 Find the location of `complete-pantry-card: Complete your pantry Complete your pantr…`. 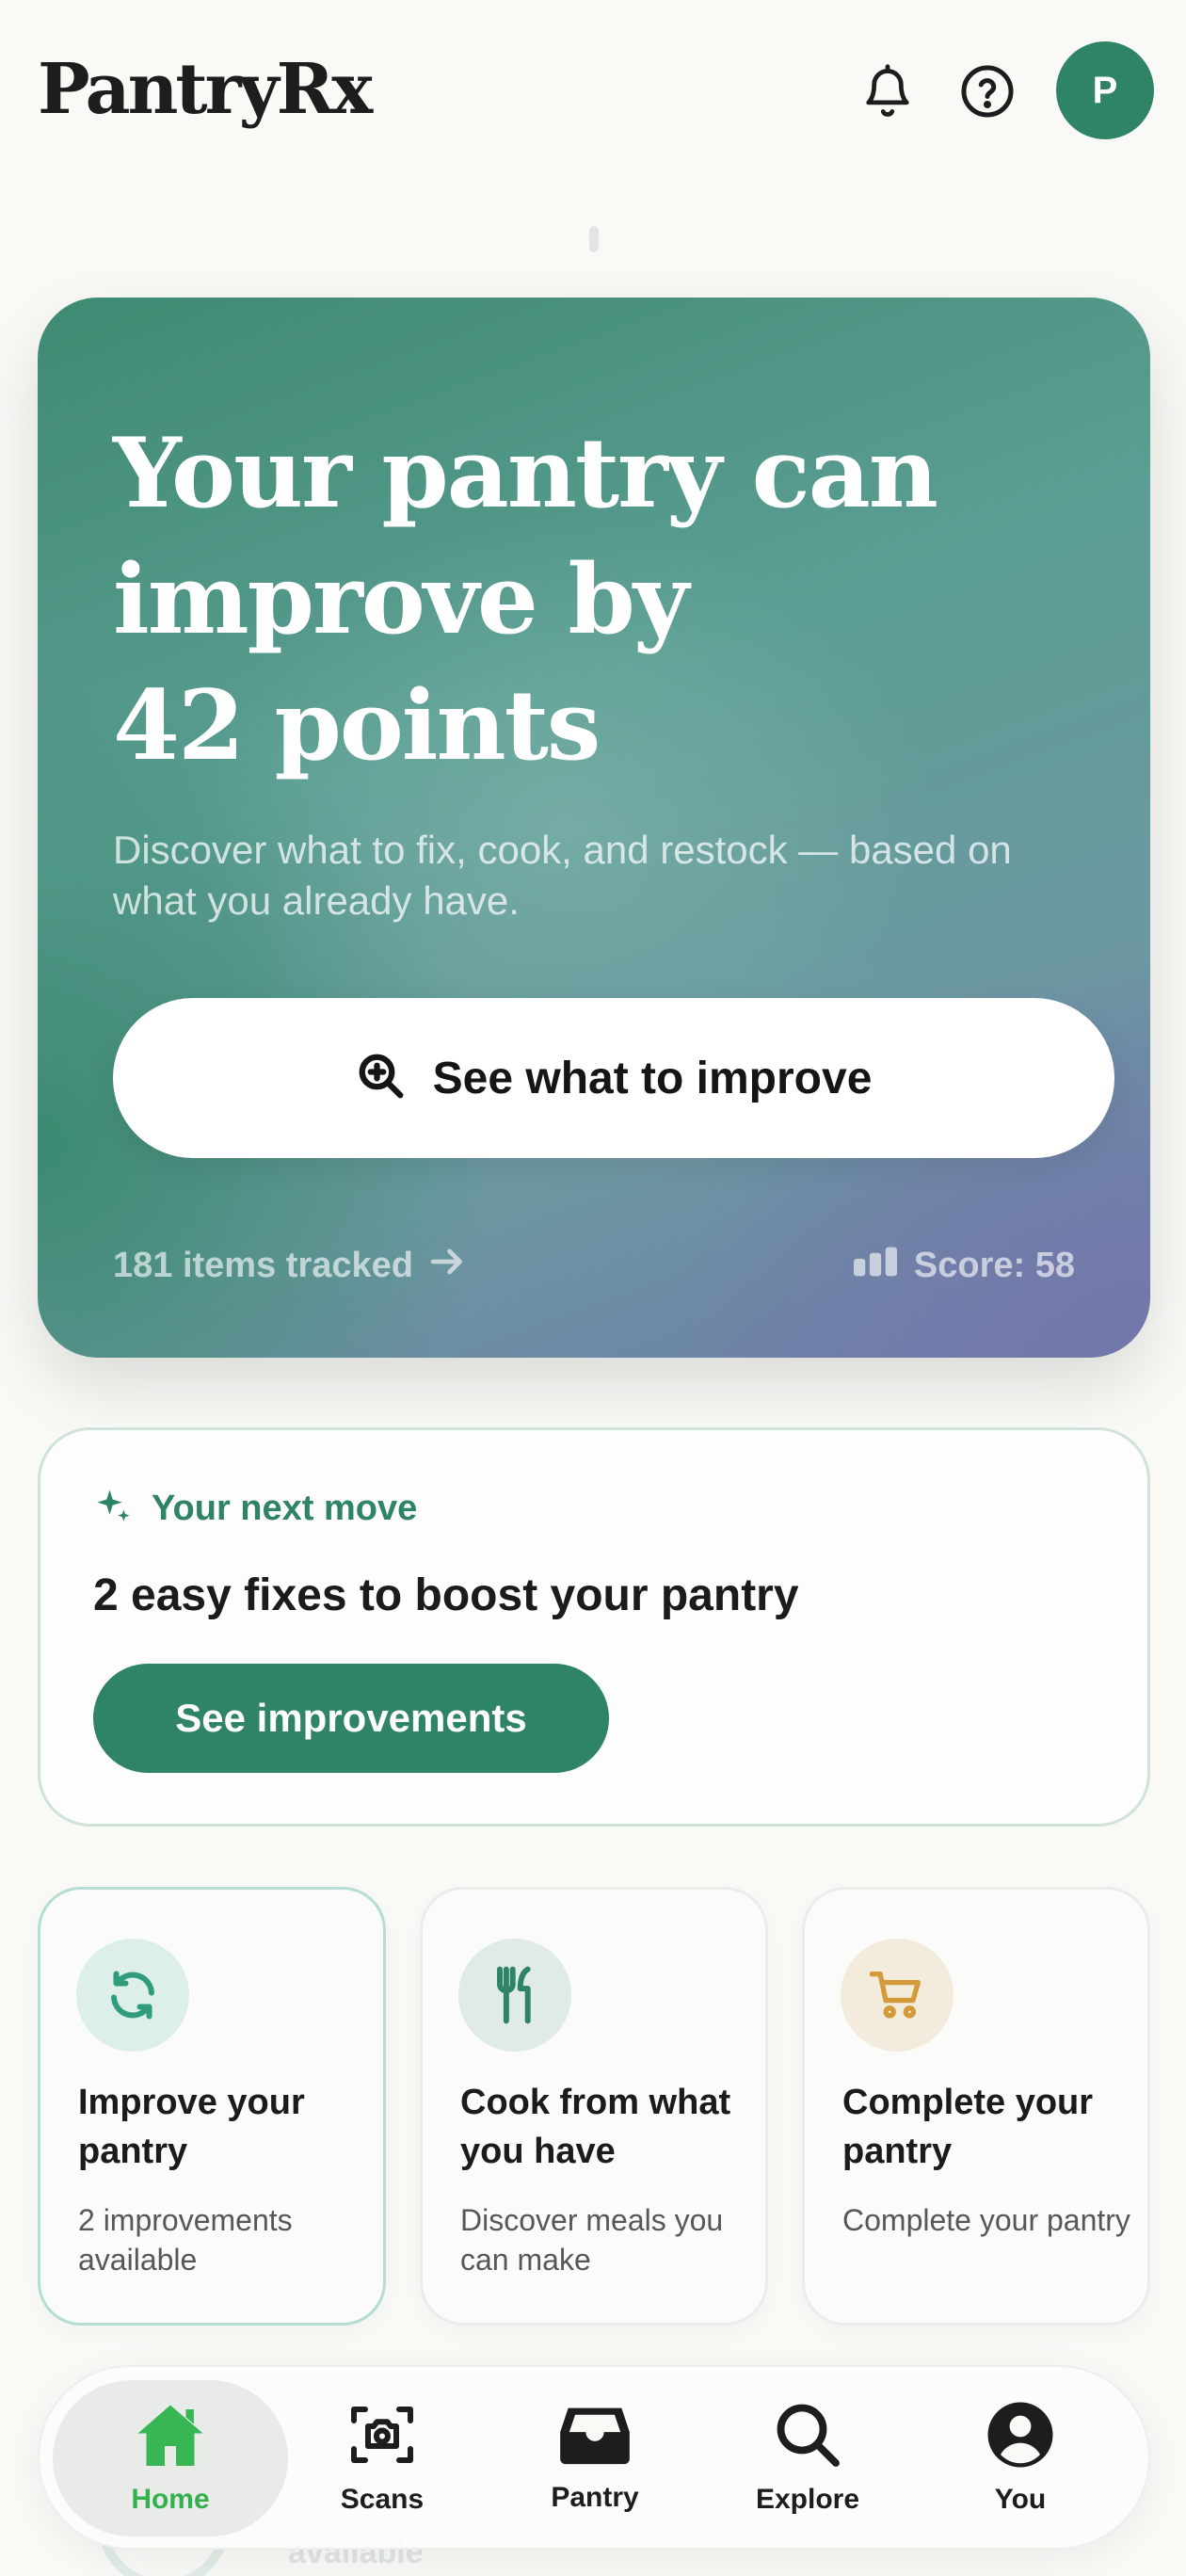

complete-pantry-card: Complete your pantry Complete your pantr… is located at coordinates (976, 2106).